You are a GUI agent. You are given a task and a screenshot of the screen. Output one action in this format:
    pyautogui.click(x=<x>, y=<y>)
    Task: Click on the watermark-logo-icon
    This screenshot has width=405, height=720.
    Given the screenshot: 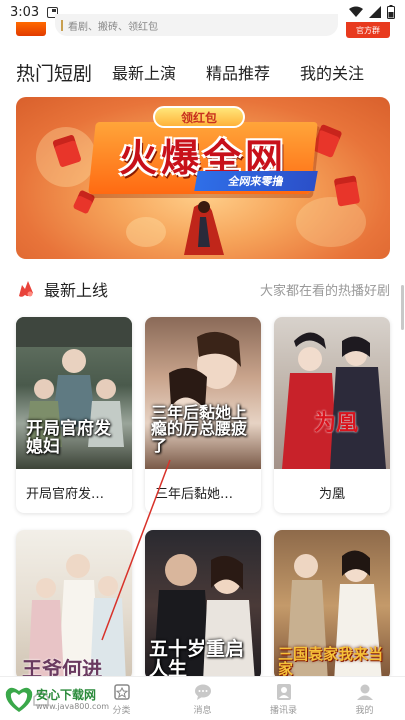 What is the action you would take?
    pyautogui.click(x=19, y=699)
    